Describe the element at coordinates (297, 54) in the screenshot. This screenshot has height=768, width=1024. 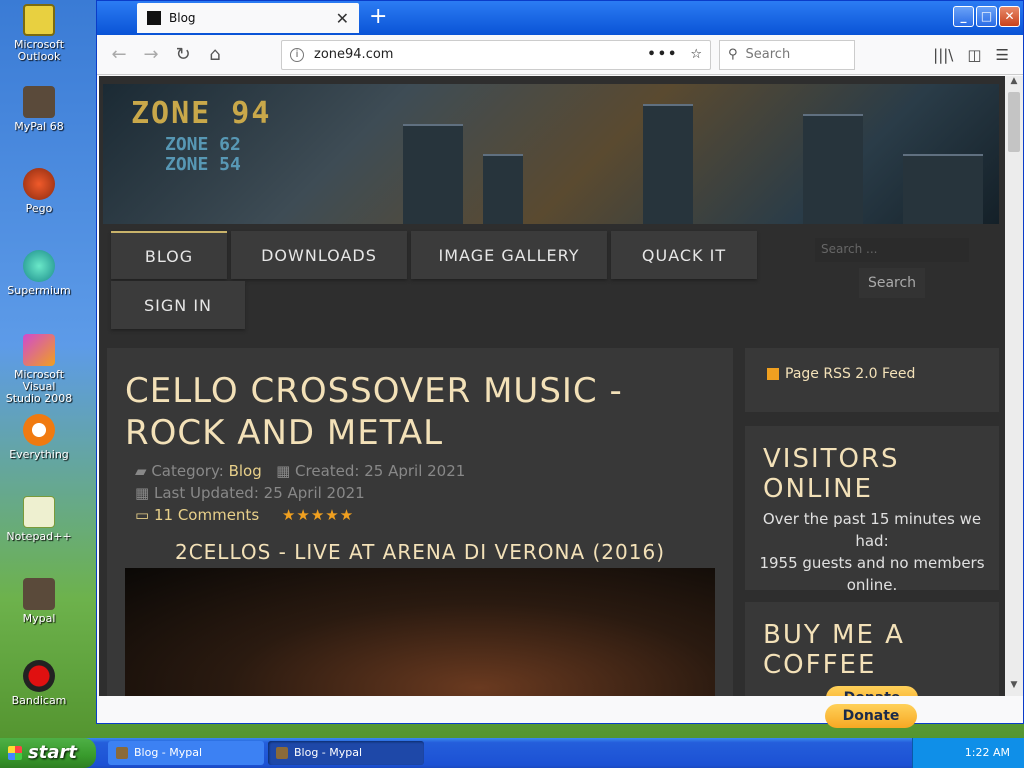
I see `info-icon: i` at that location.